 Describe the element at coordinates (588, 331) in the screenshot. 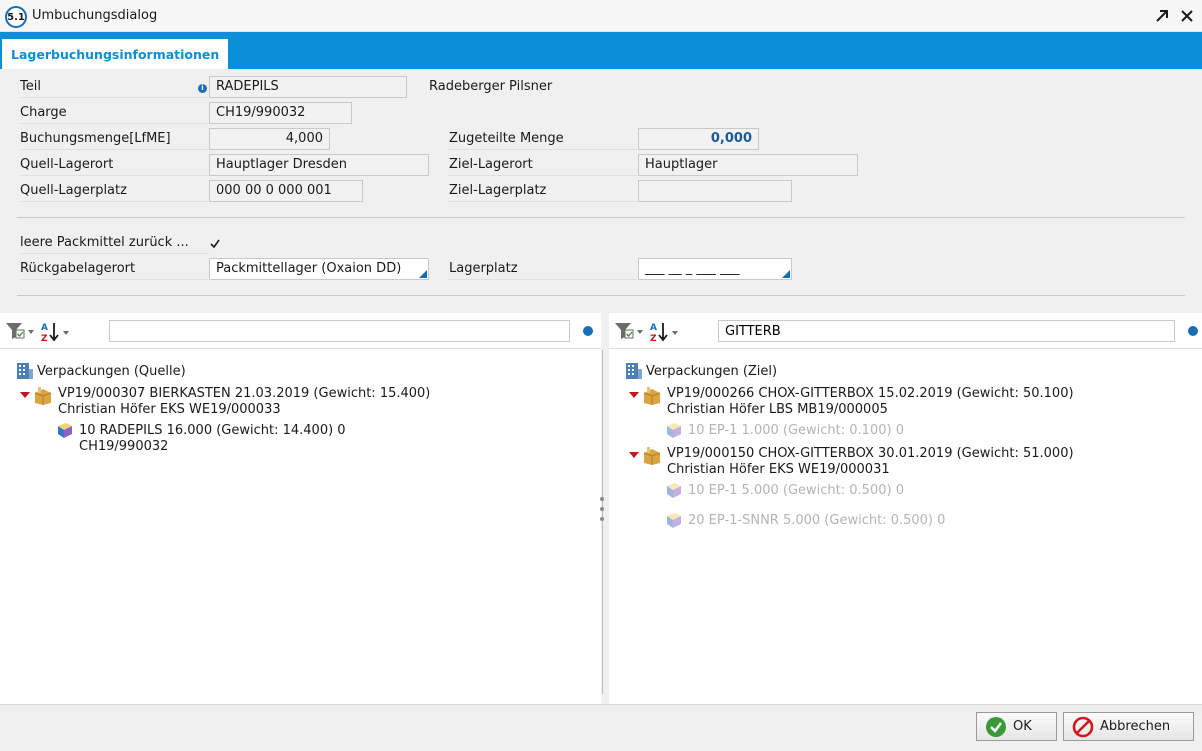

I see `source-status-dot` at that location.